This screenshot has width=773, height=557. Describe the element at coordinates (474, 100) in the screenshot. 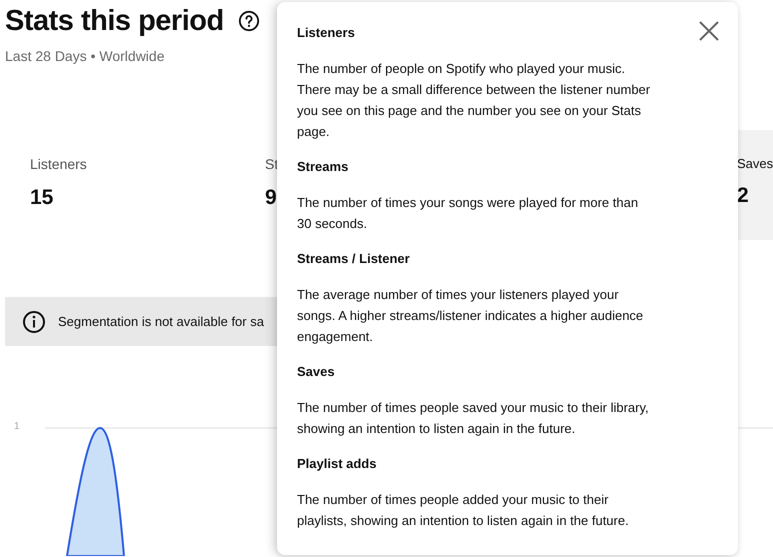

I see `section-text: The number of people on Spotify who played your music. There may be a small difference between the listener number you see on this page and the number you see on your Stats page.` at that location.